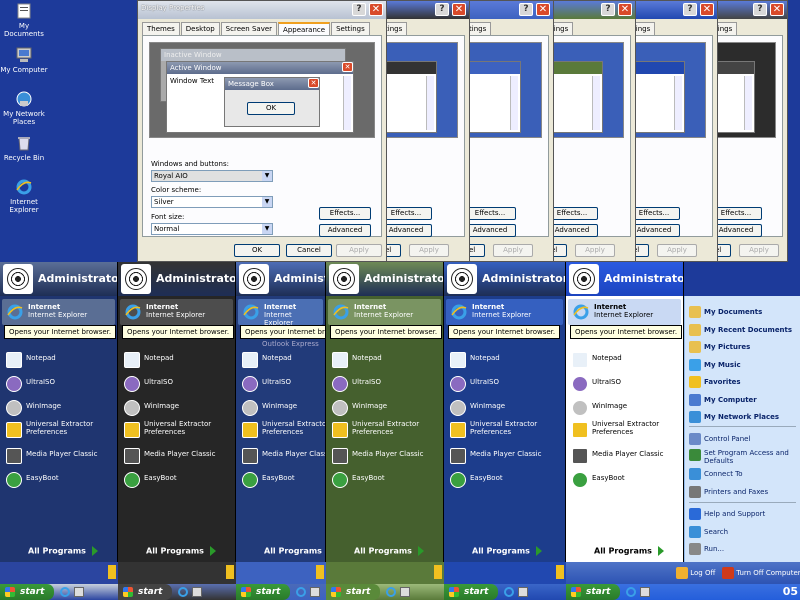 The image size is (800, 600). I want to click on right-column-item: Favorites, so click(715, 382).